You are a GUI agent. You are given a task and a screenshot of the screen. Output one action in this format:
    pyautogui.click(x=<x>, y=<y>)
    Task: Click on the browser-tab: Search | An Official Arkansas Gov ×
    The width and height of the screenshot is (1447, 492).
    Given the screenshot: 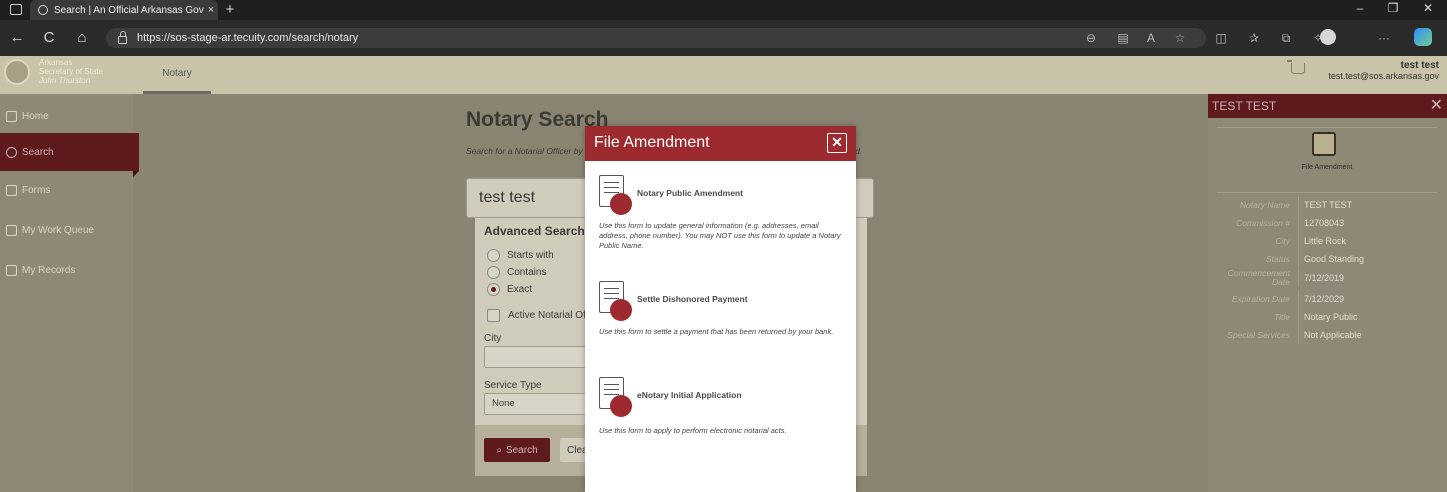 What is the action you would take?
    pyautogui.click(x=124, y=10)
    